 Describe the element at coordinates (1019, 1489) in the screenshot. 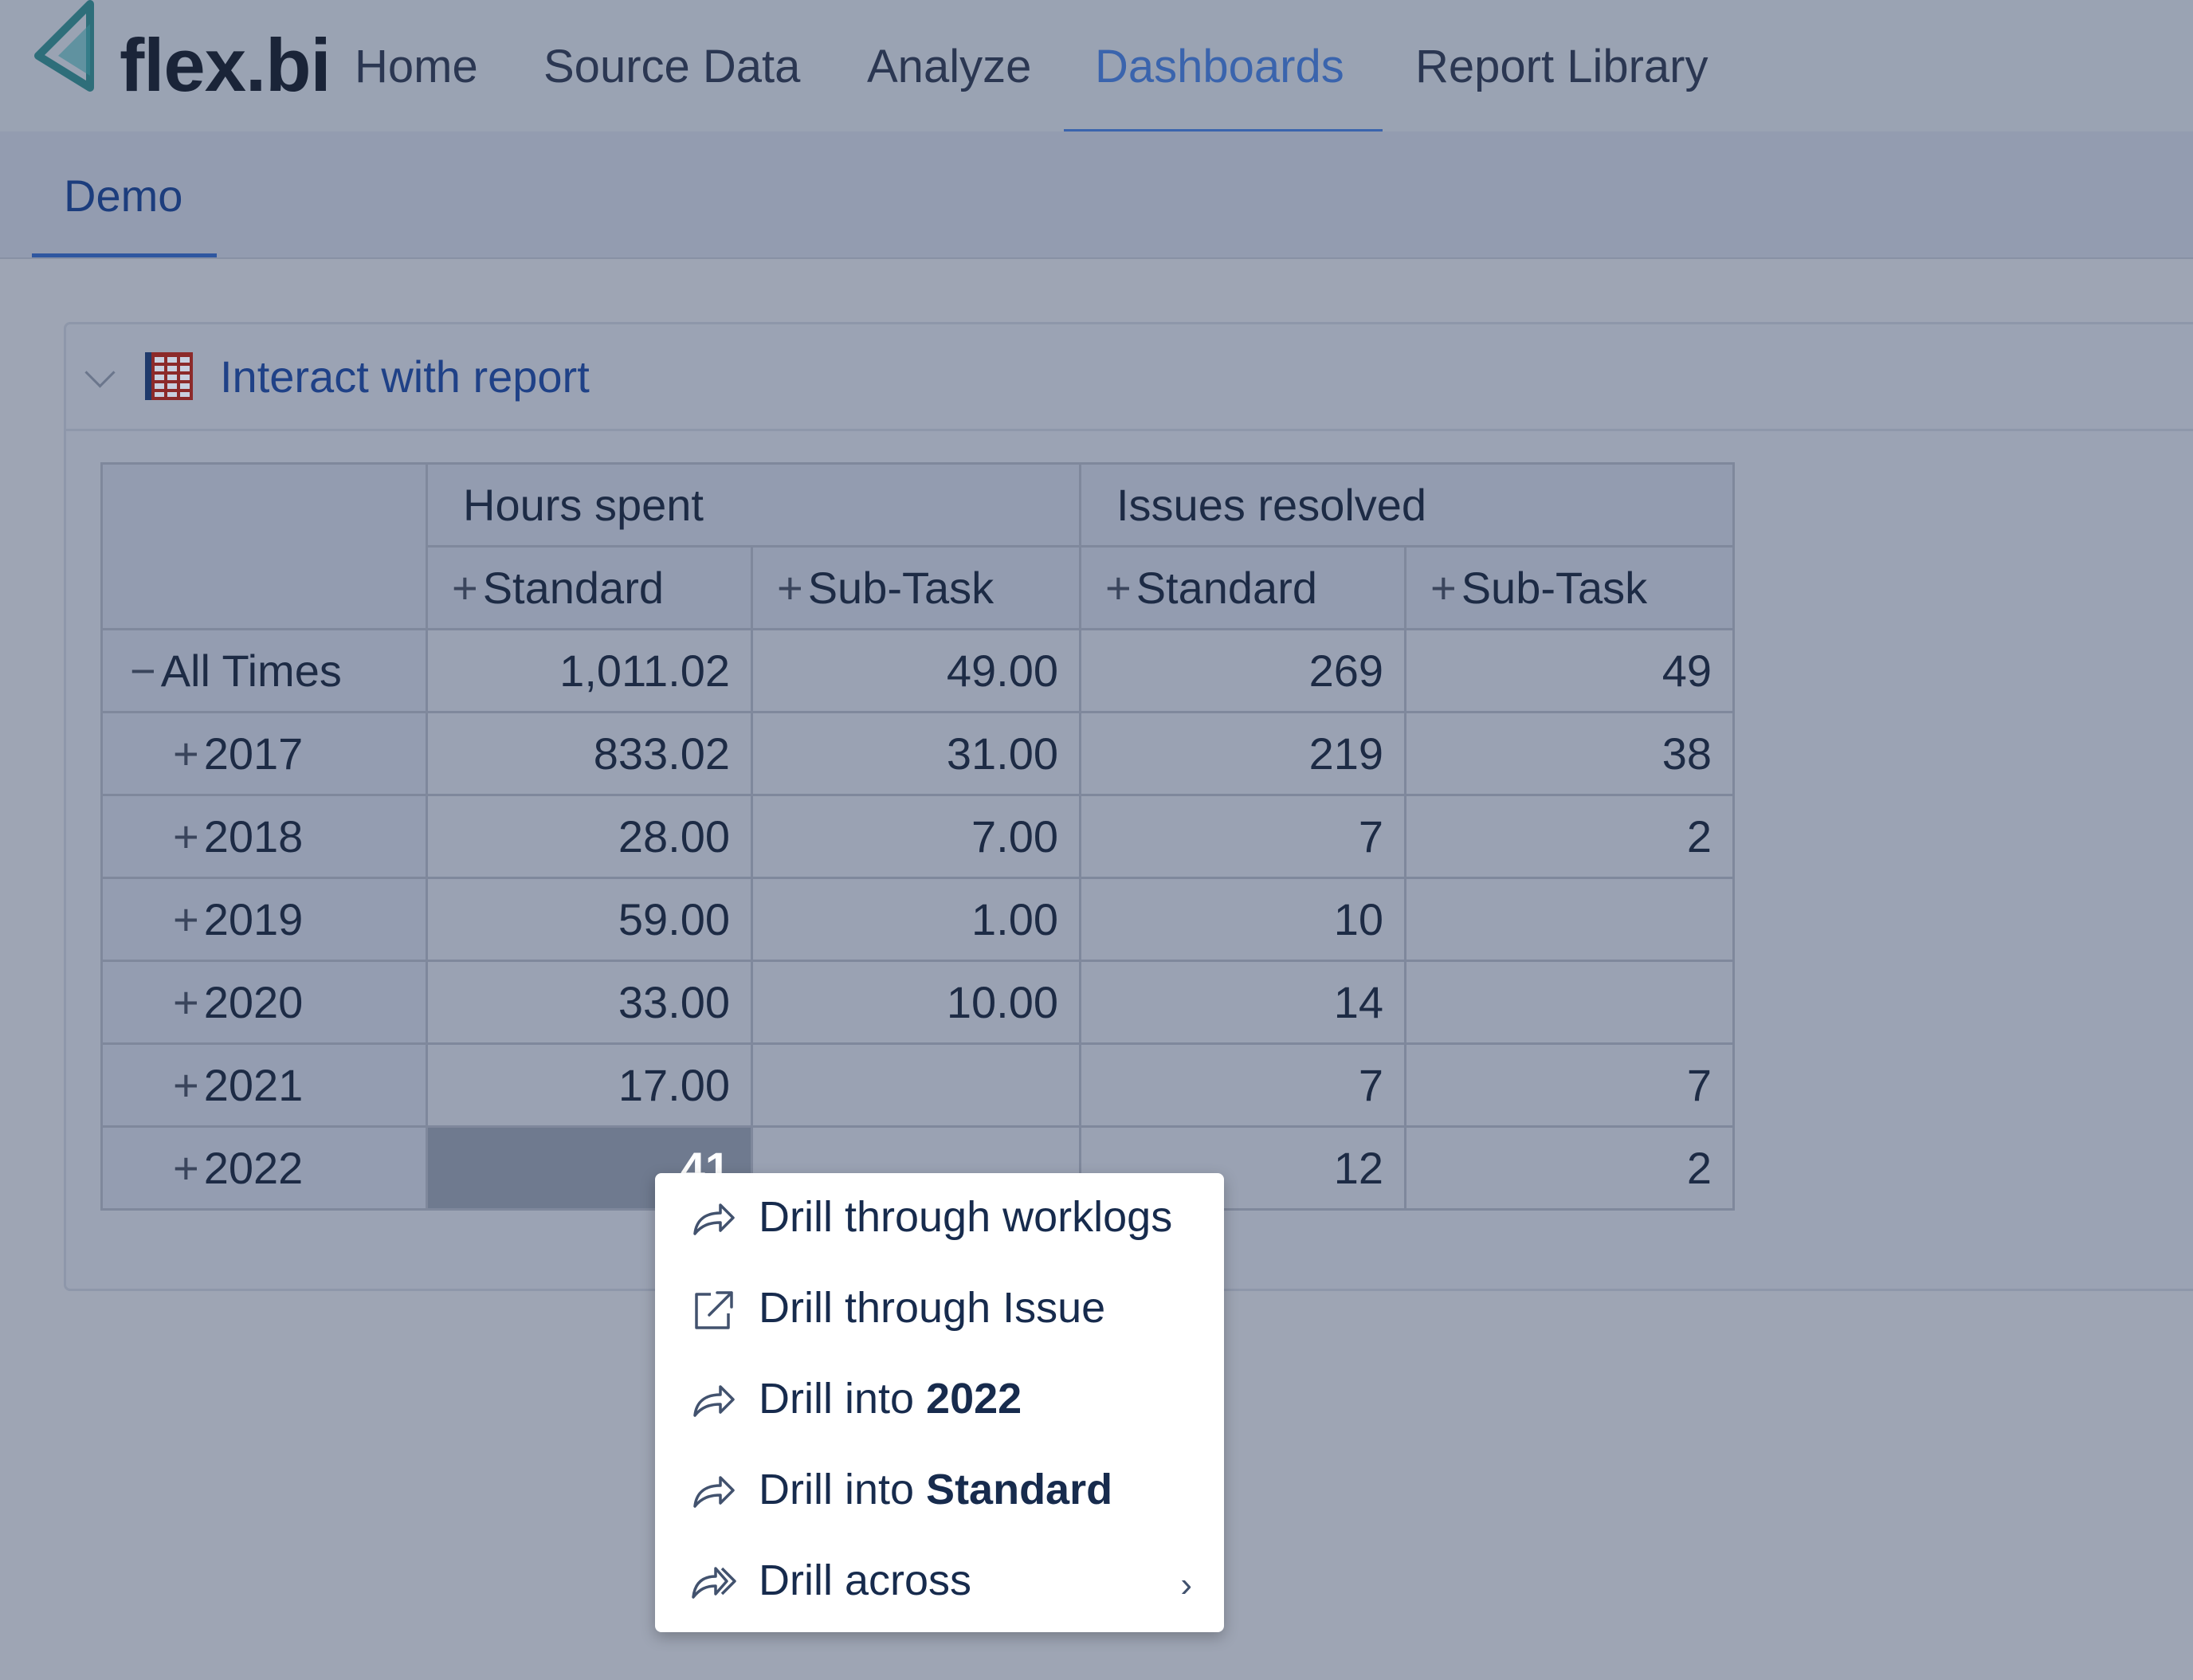

I see `menu-item-bold-label: Standard` at that location.